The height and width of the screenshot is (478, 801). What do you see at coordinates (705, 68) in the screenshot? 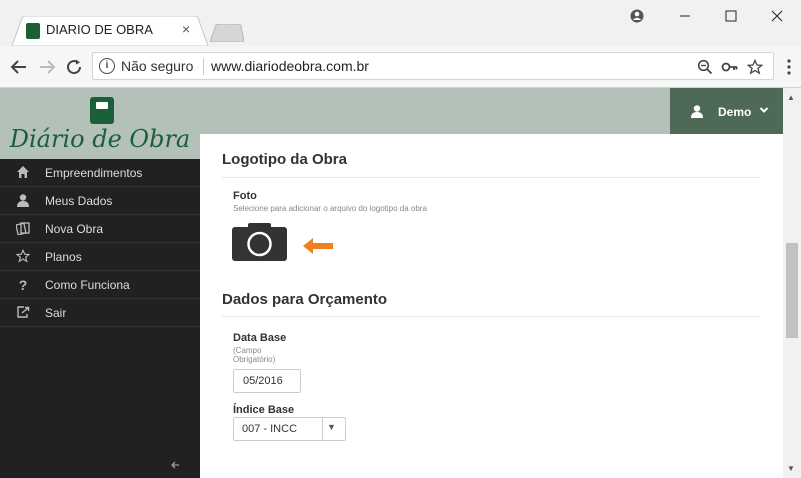
I see `zoom-icon` at bounding box center [705, 68].